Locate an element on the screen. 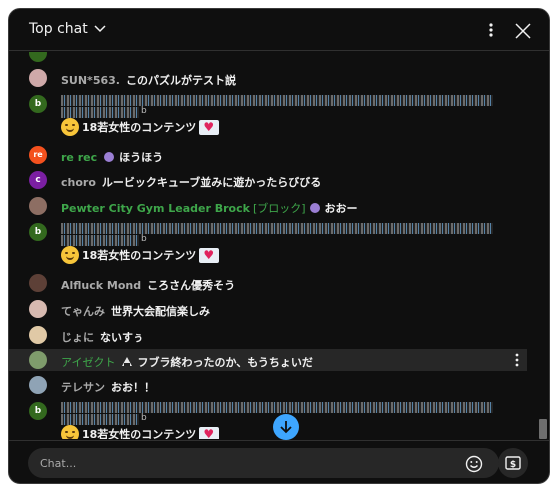 The height and width of the screenshot is (492, 558). emoji-icon is located at coordinates (474, 464).